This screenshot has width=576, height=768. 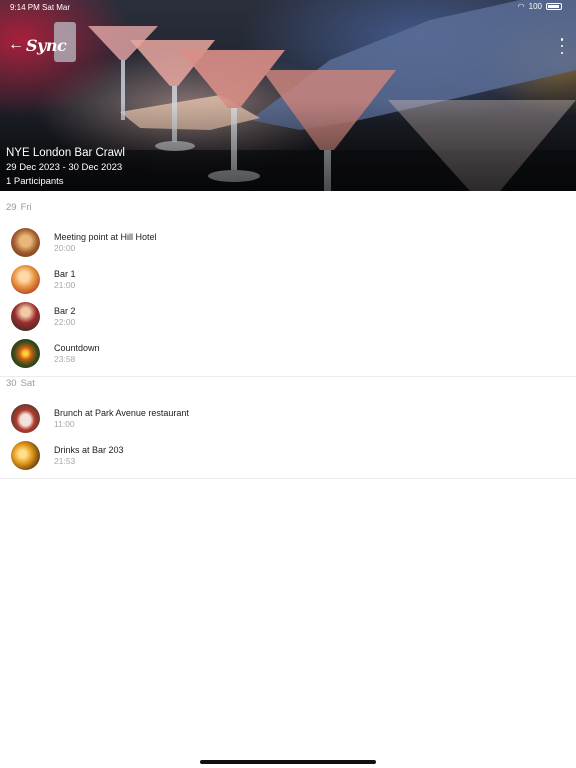 What do you see at coordinates (11, 383) in the screenshot?
I see `day-number: 30` at bounding box center [11, 383].